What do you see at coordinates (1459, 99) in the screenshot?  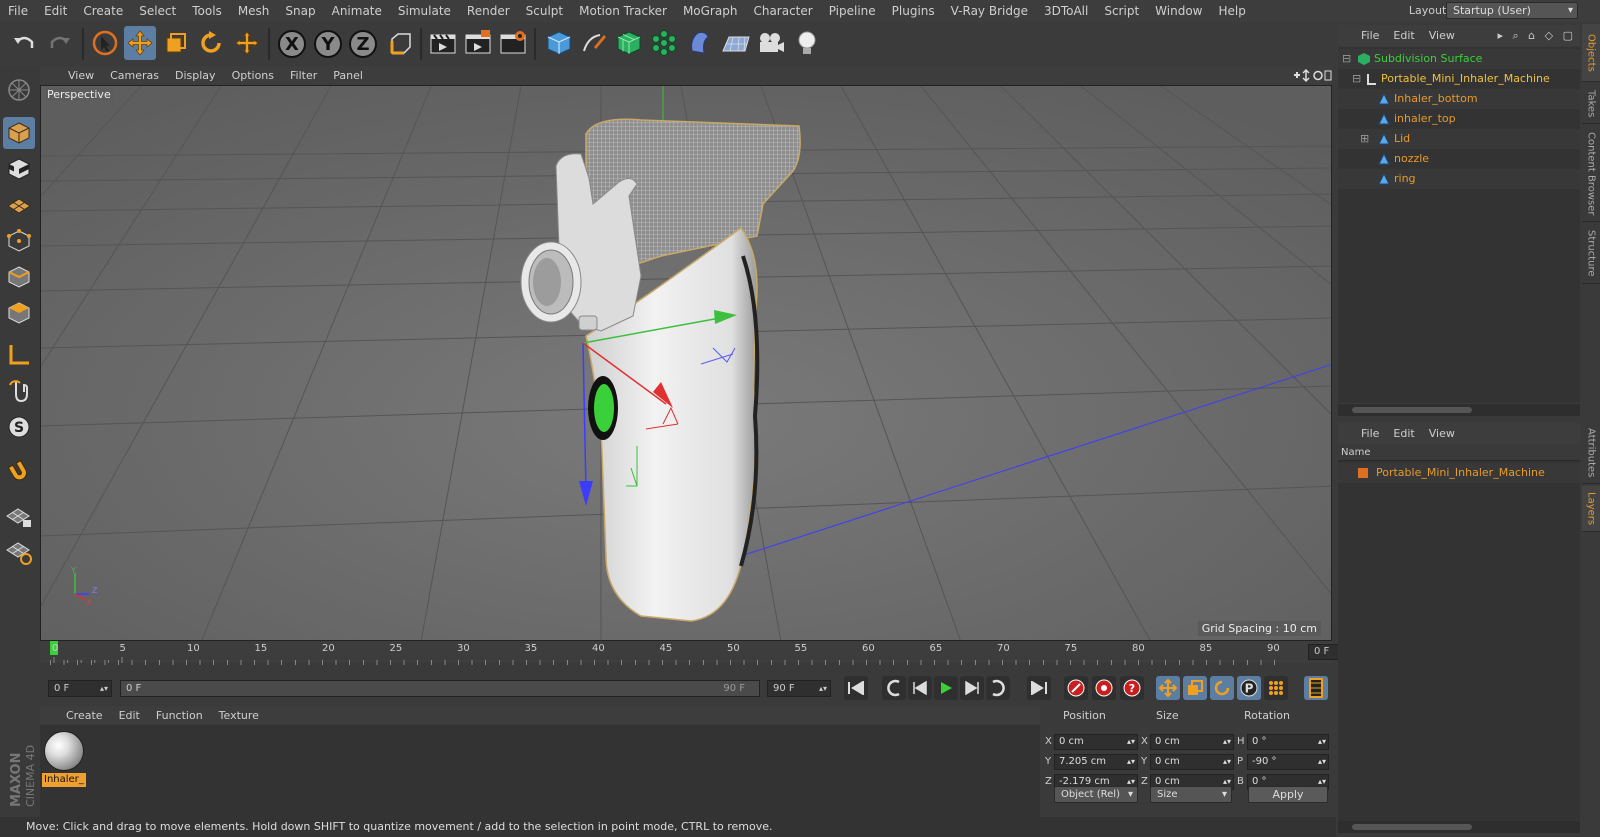 I see `tree-item-inhaler-bottom: Inhaler_bottom` at bounding box center [1459, 99].